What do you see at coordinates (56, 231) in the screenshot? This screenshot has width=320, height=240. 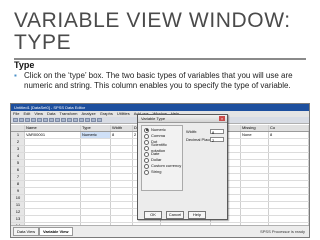 I see `tab-variable-view: Variable View` at bounding box center [56, 231].